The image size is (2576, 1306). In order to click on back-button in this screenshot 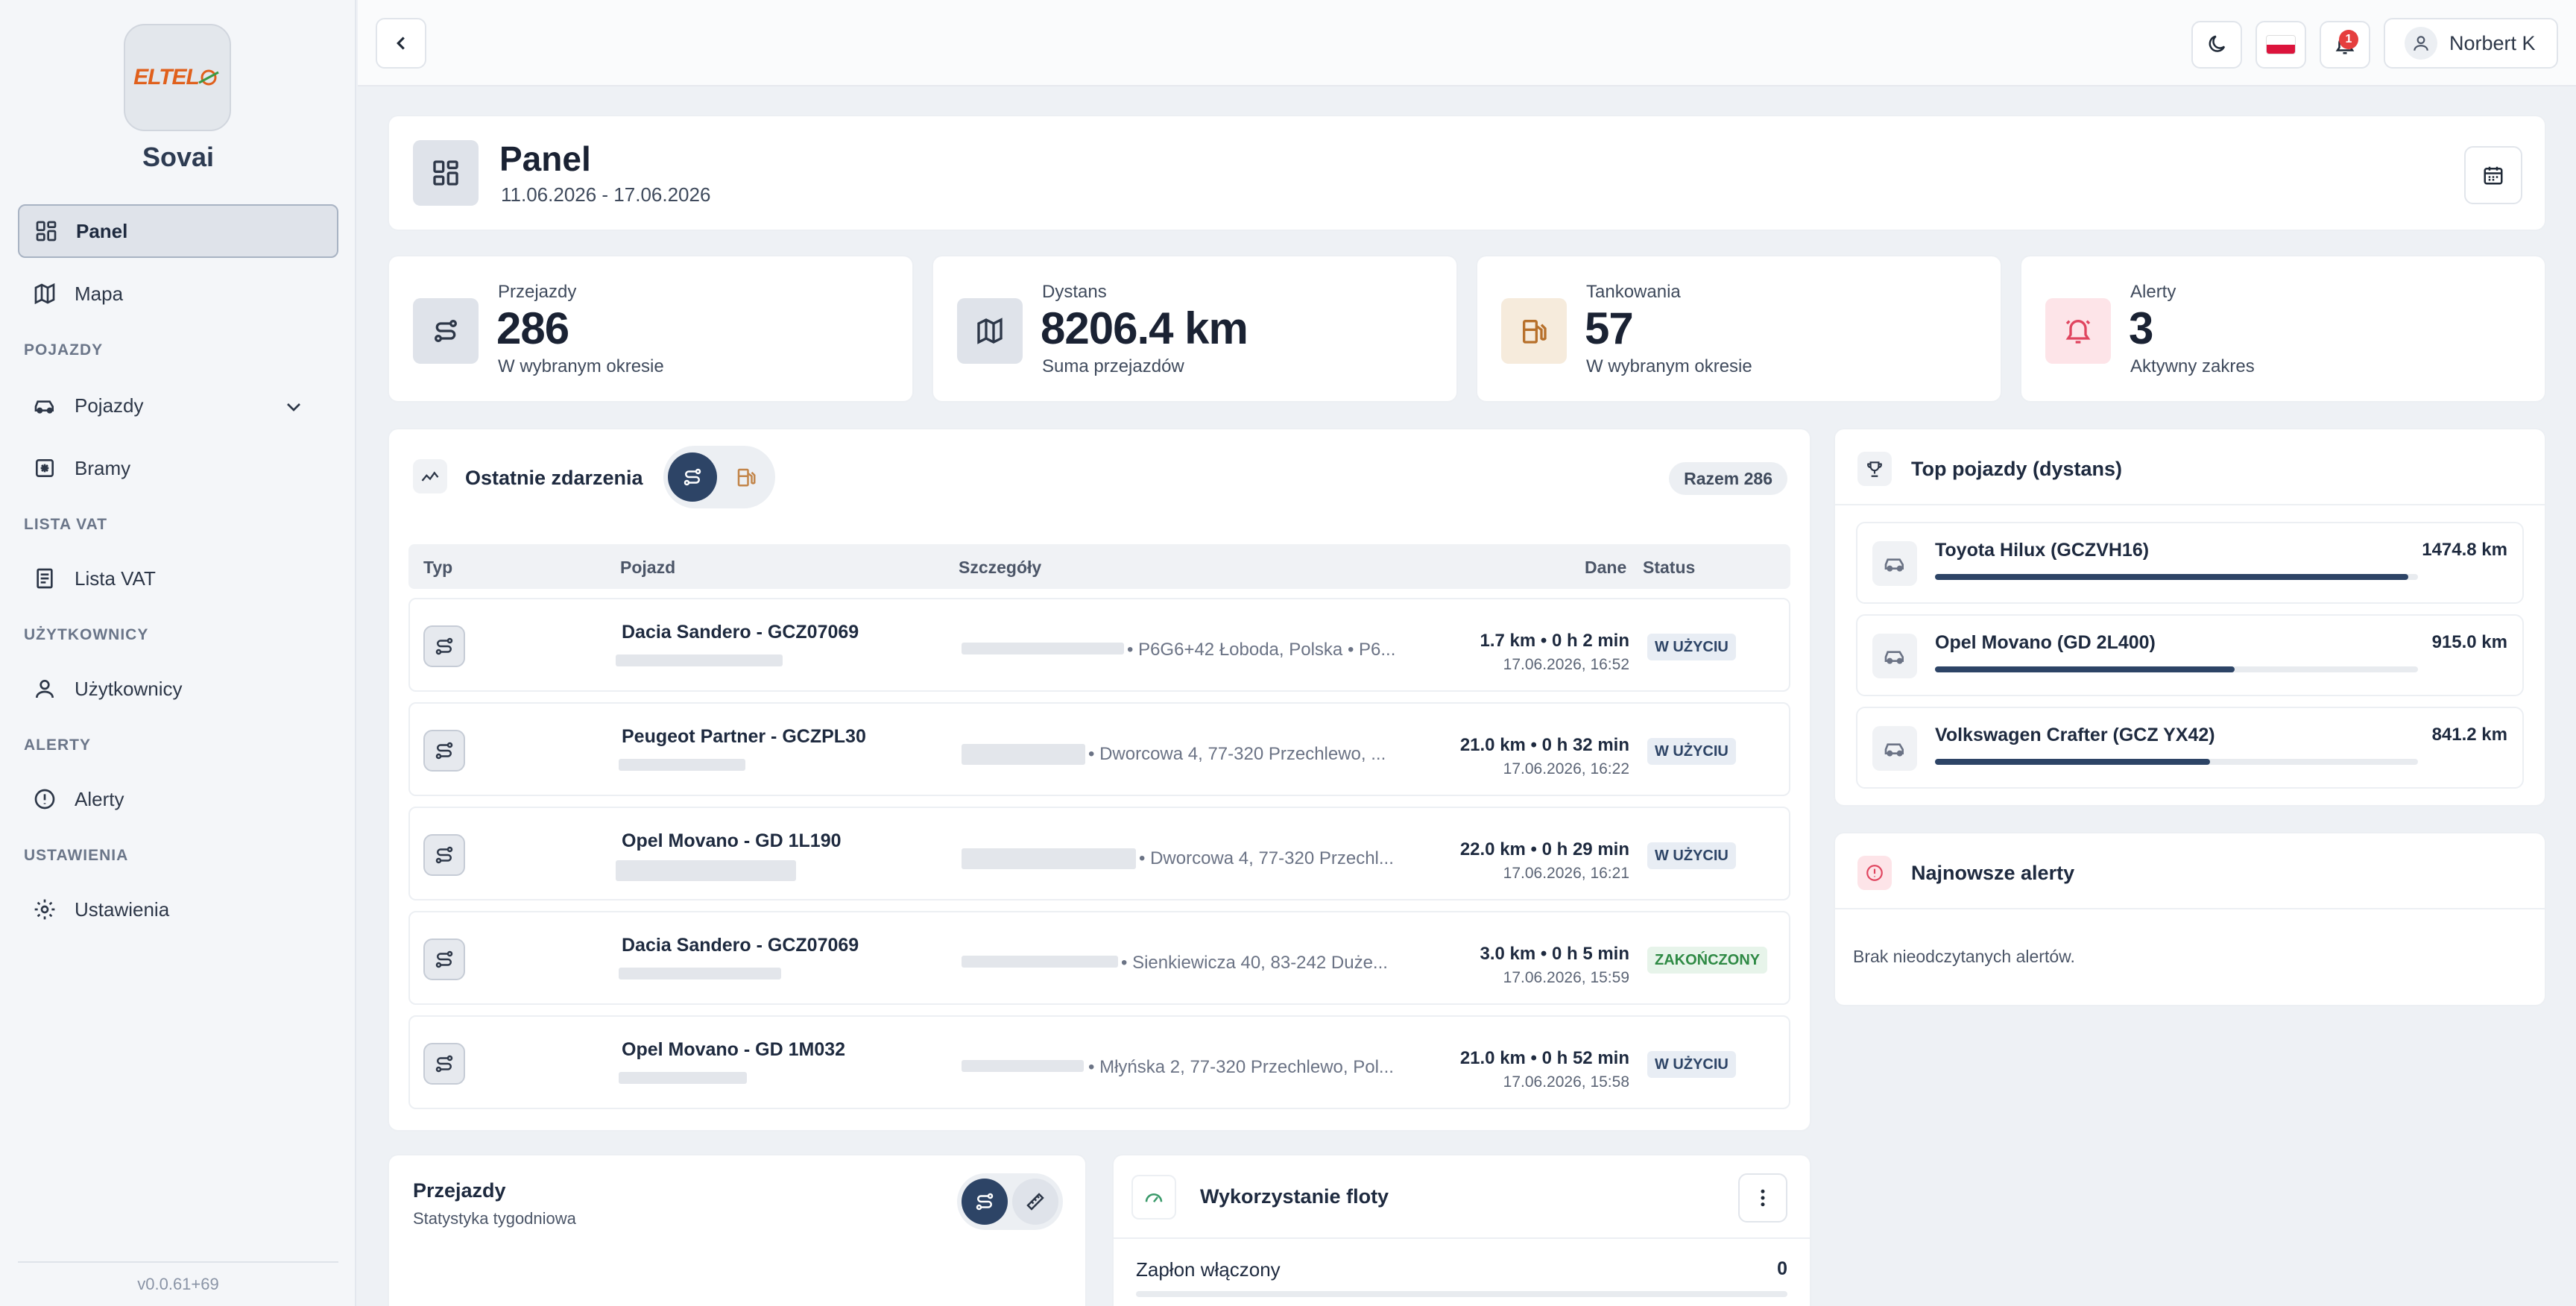, I will do `click(401, 43)`.